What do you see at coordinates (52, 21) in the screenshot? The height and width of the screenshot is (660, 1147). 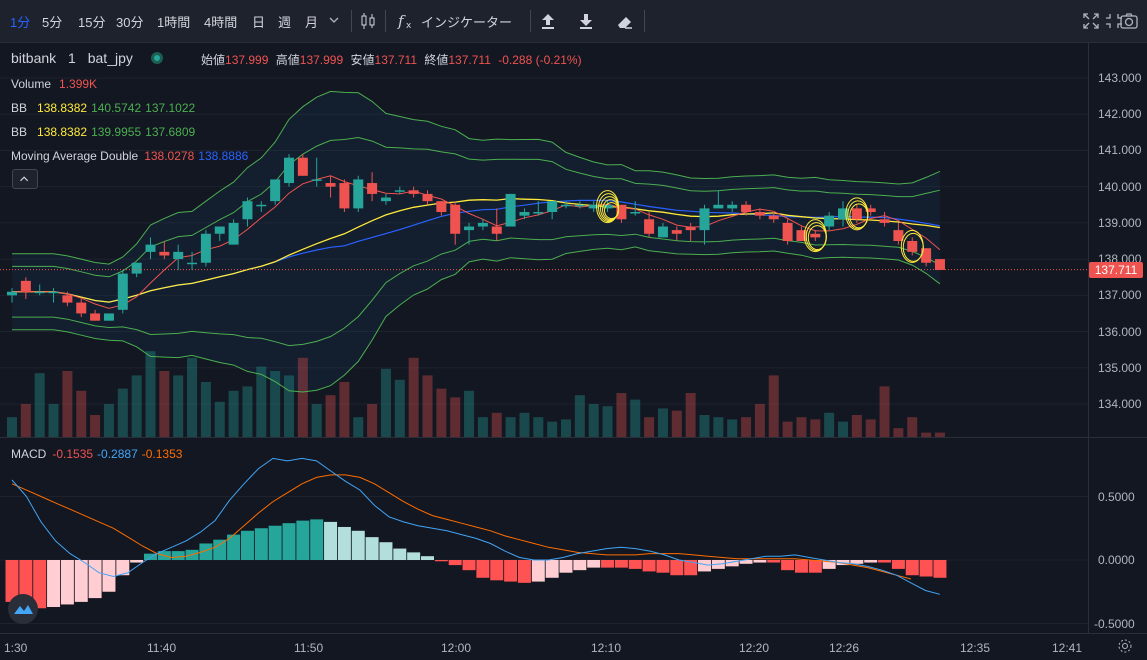 I see `interval-5min: 5分` at bounding box center [52, 21].